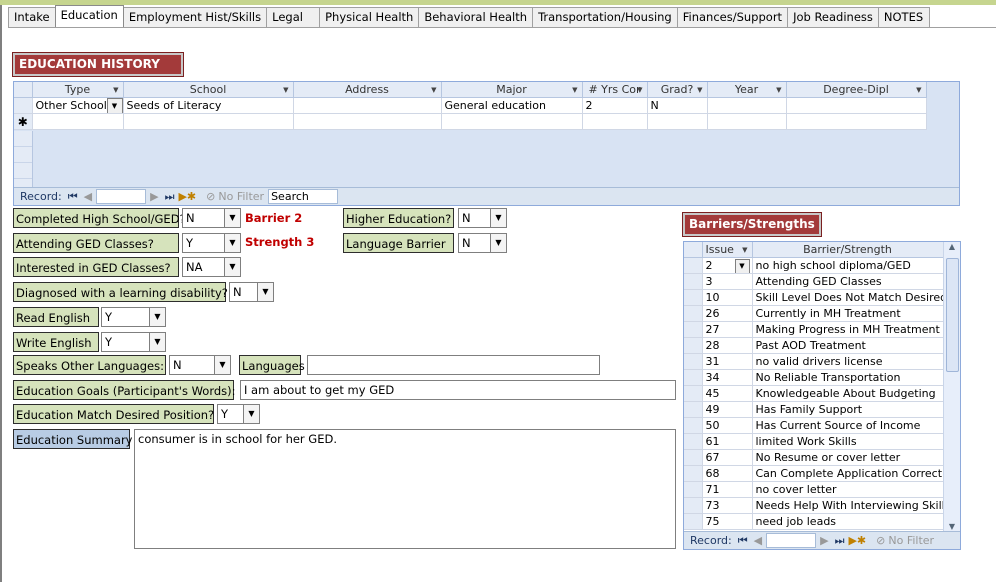 The width and height of the screenshot is (996, 582). Describe the element at coordinates (615, 105) in the screenshot. I see `cell-years: 2` at that location.